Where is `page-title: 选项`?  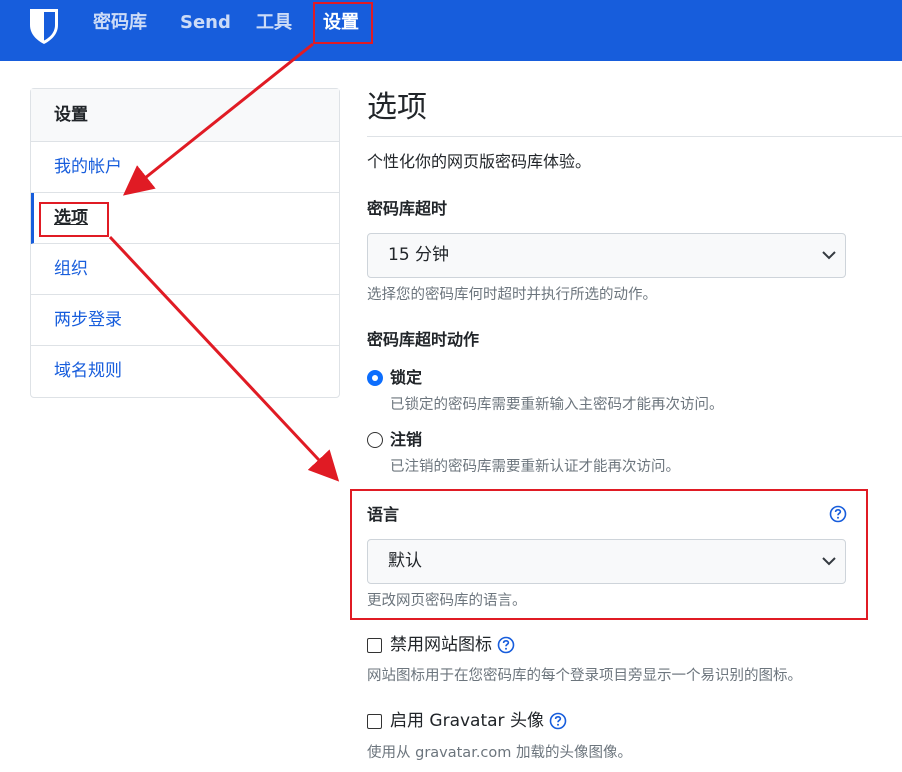 page-title: 选项 is located at coordinates (397, 107).